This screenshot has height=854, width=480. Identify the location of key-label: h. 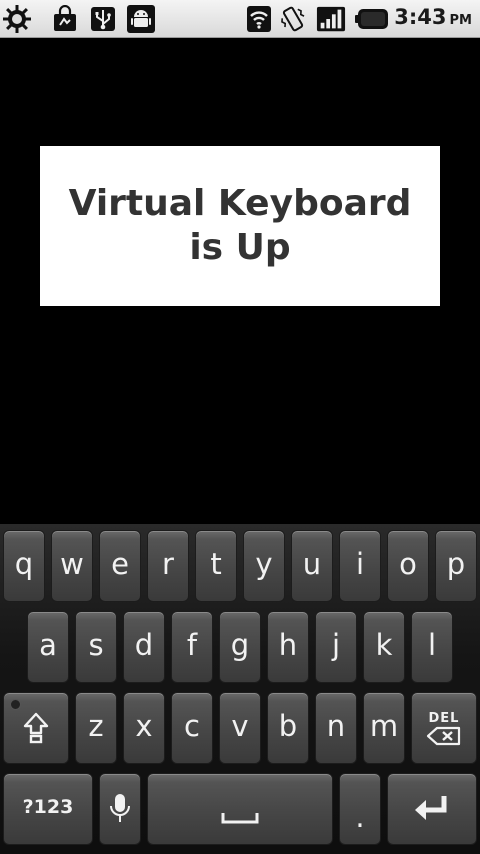
(288, 645).